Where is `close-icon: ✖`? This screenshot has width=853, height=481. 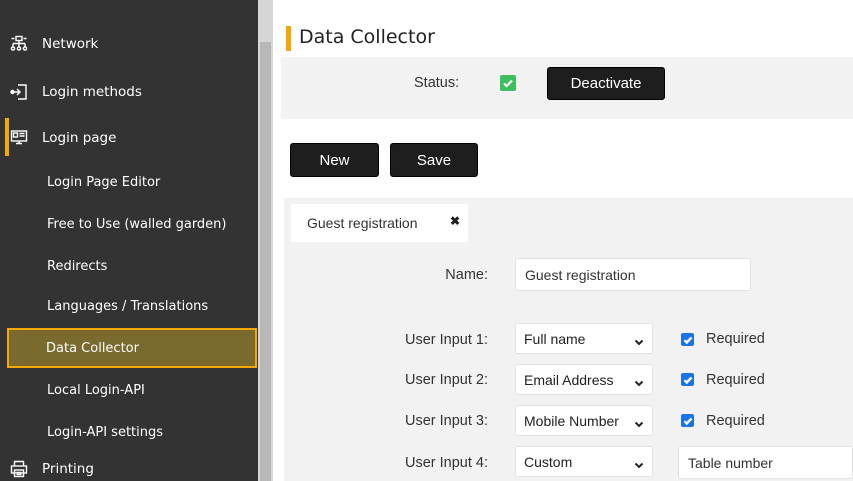
close-icon: ✖ is located at coordinates (455, 221).